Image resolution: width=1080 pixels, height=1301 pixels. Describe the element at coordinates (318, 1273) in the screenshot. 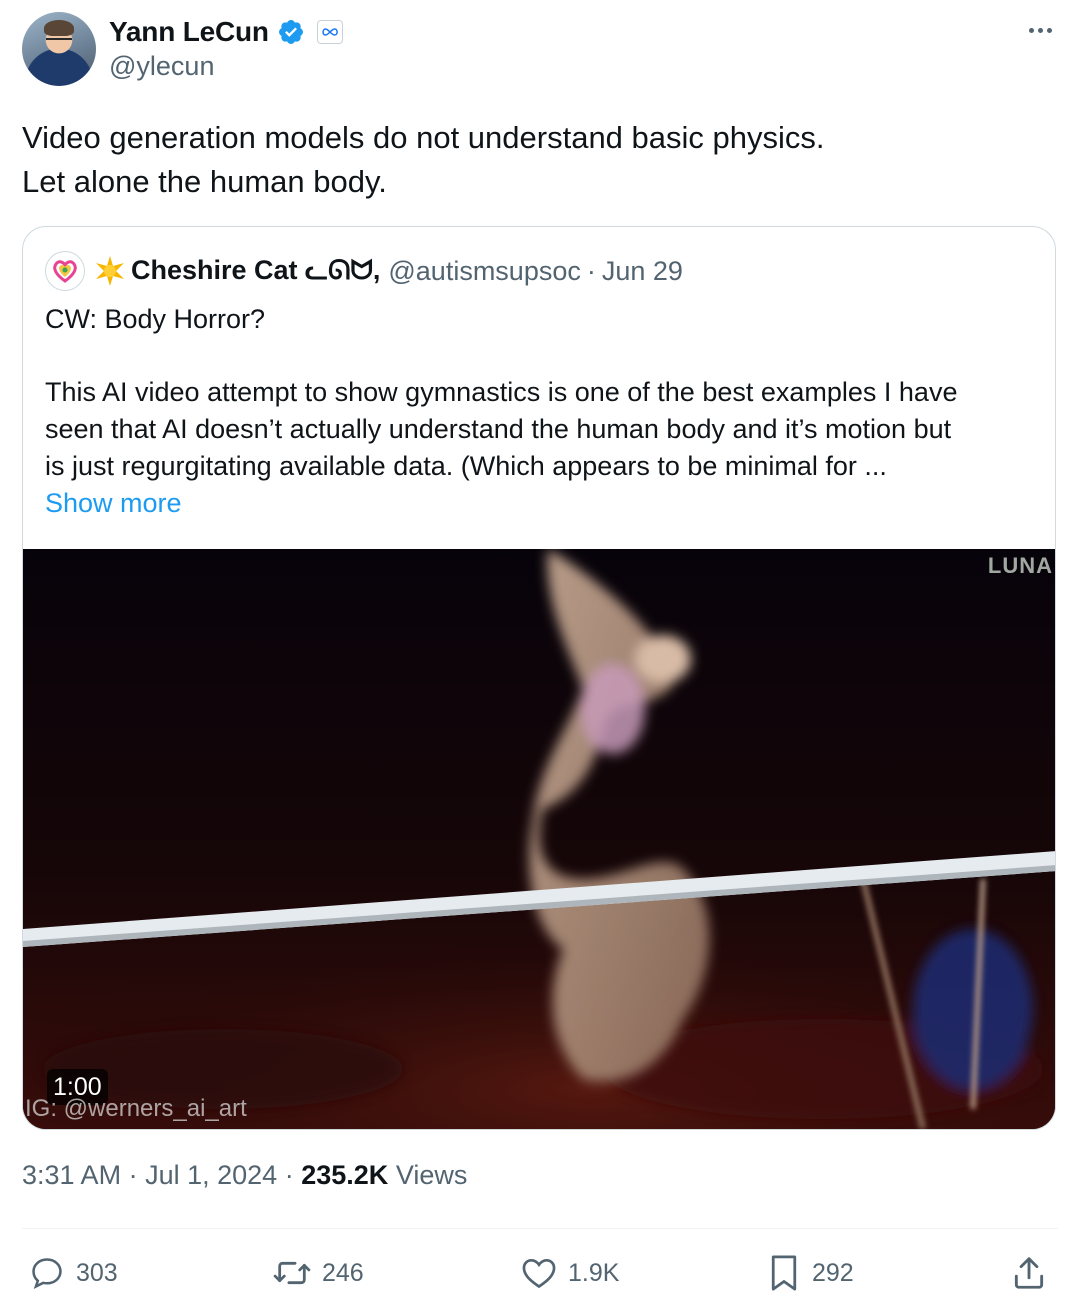

I see `repost-button: 246` at that location.